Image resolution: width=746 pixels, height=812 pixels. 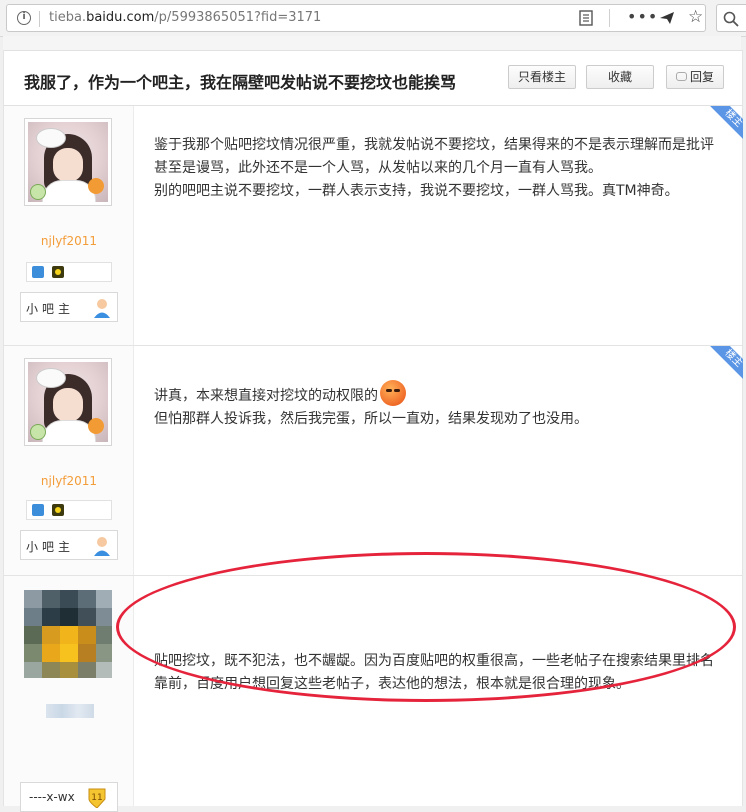 What do you see at coordinates (695, 17) in the screenshot?
I see `bookmark-star-icon: ☆` at bounding box center [695, 17].